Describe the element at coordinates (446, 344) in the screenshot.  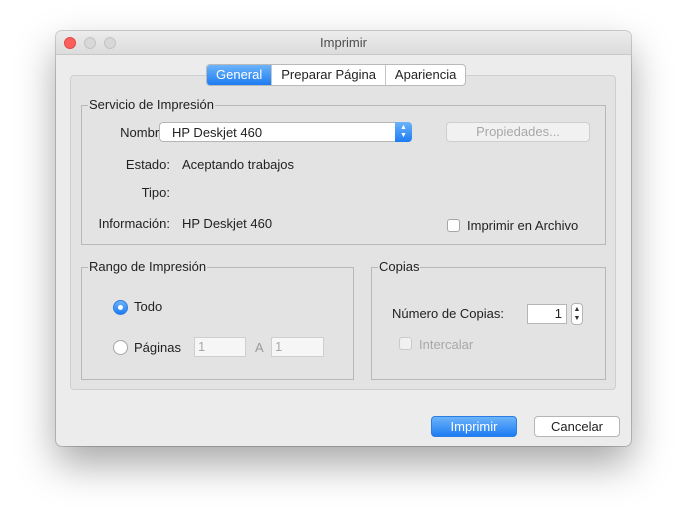
I see `collate-label: Intercalar` at that location.